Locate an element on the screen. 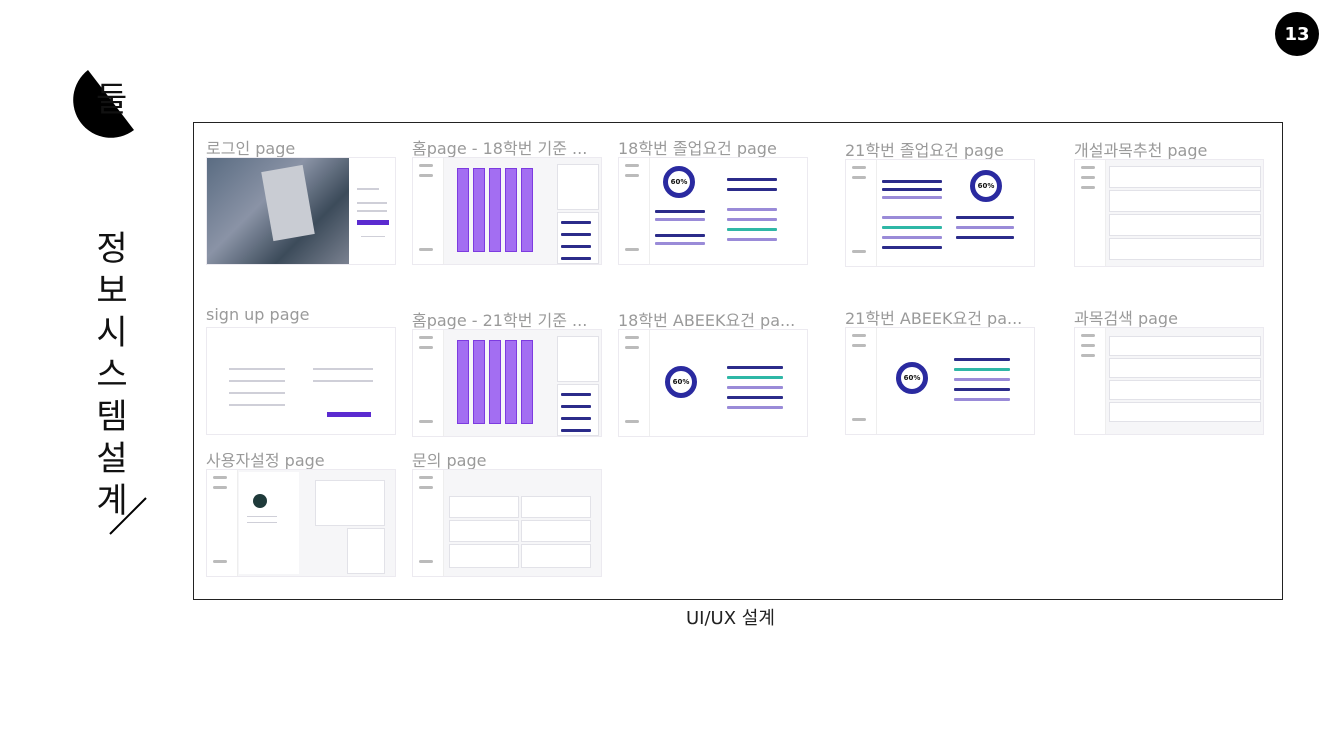 This screenshot has width=1334, height=750. screen-label: 문의 page is located at coordinates (449, 460).